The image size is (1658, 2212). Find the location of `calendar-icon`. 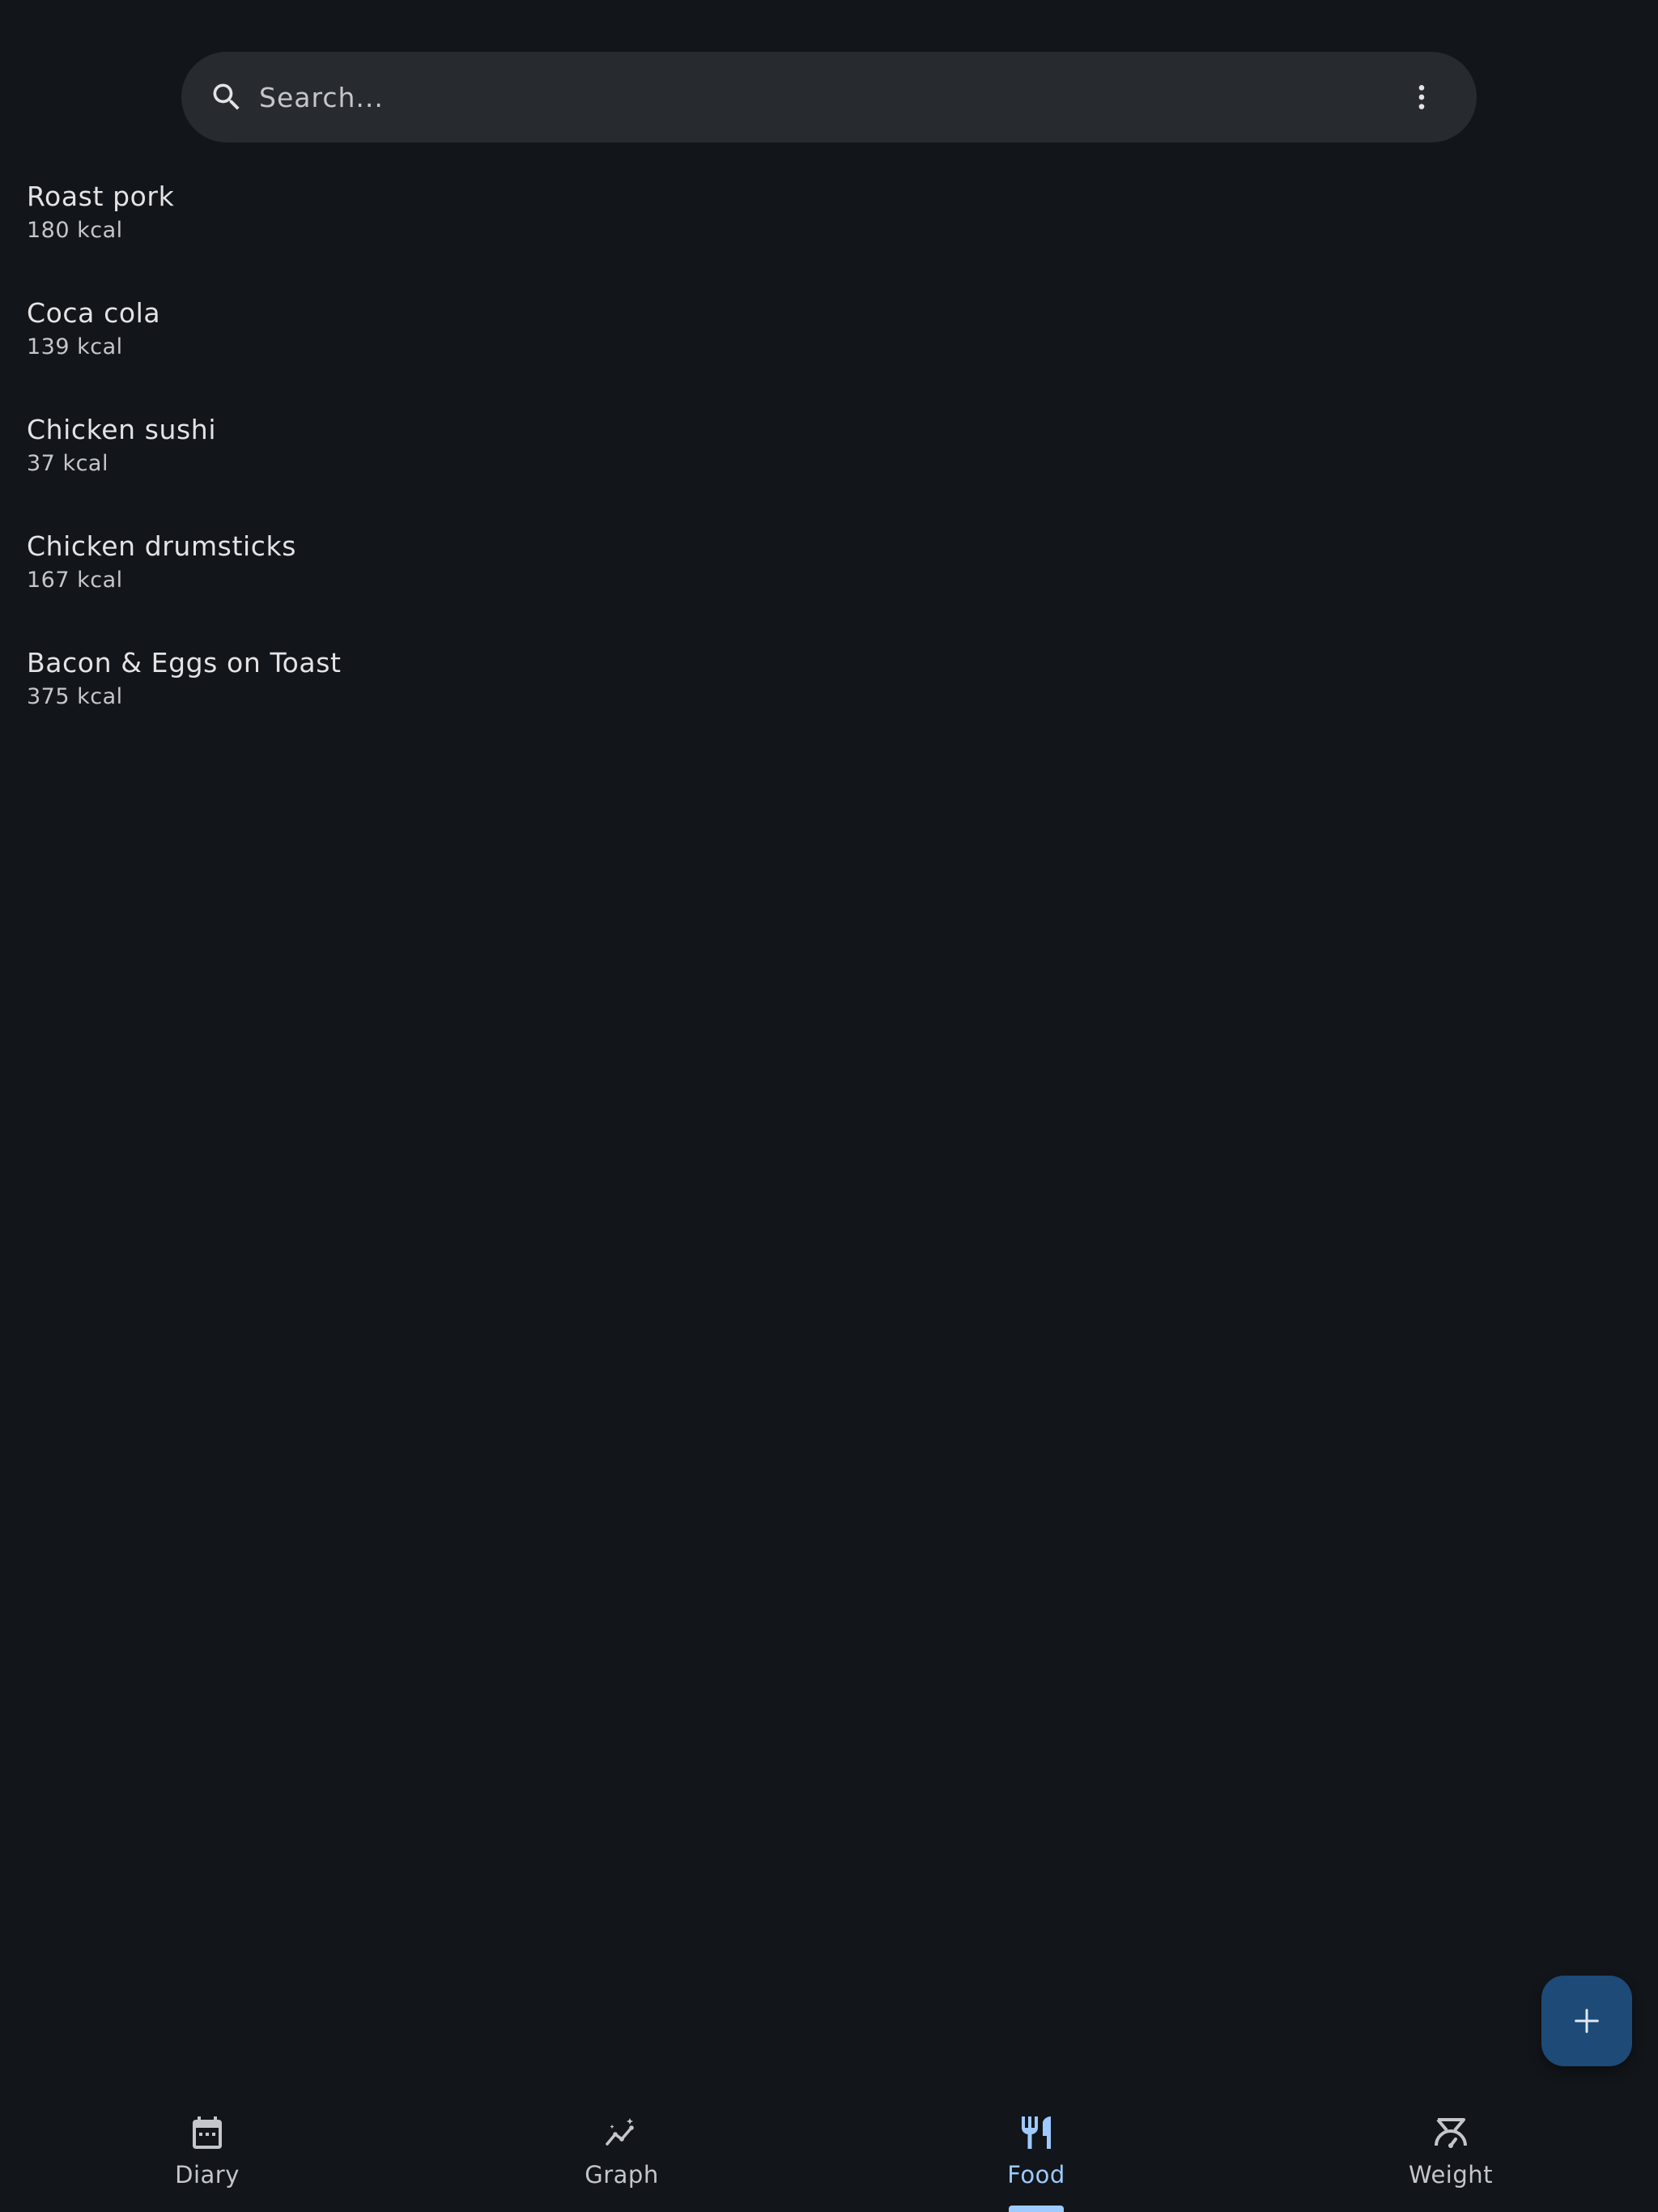

calendar-icon is located at coordinates (207, 2132).